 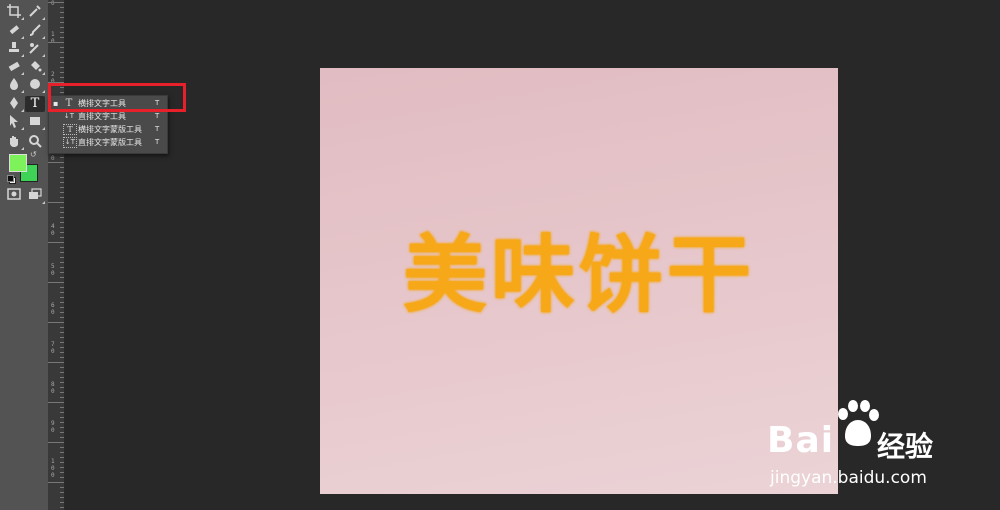 I want to click on blur-tool-icon, so click(x=14, y=85).